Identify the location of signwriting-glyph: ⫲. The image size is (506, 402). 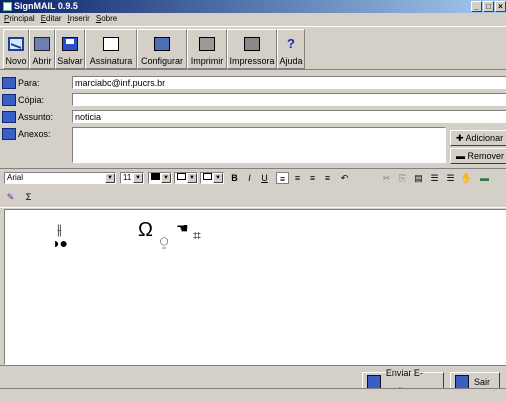
(59, 229).